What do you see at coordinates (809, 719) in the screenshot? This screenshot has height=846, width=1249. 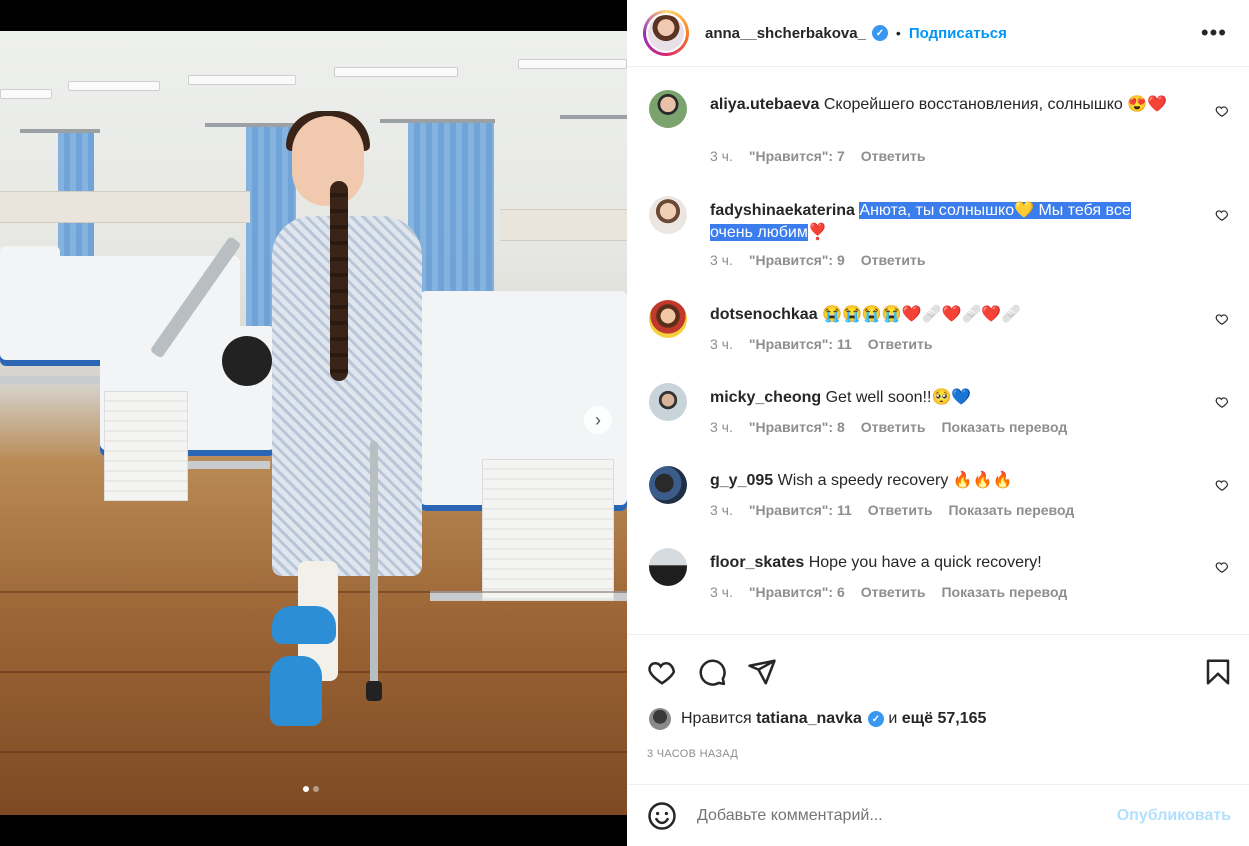 I see `liker-username: tatiana_navka` at bounding box center [809, 719].